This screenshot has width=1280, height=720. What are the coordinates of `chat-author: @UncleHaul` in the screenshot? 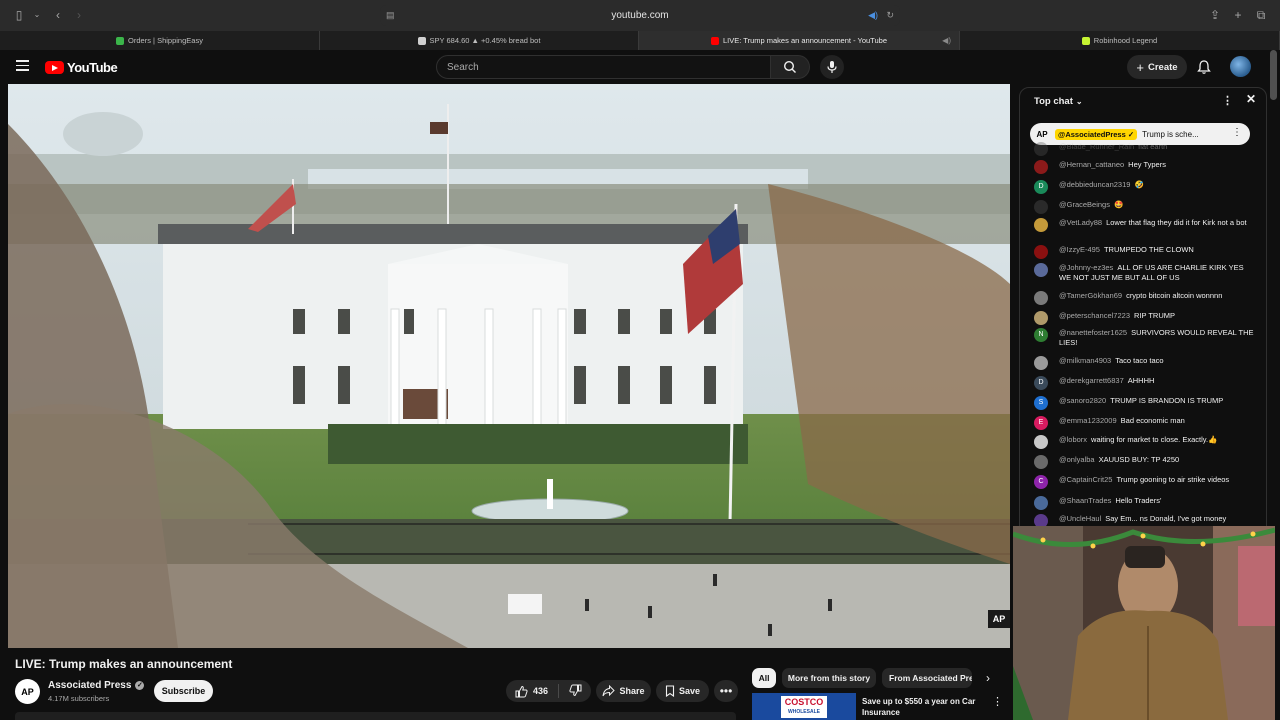 It's located at (1080, 518).